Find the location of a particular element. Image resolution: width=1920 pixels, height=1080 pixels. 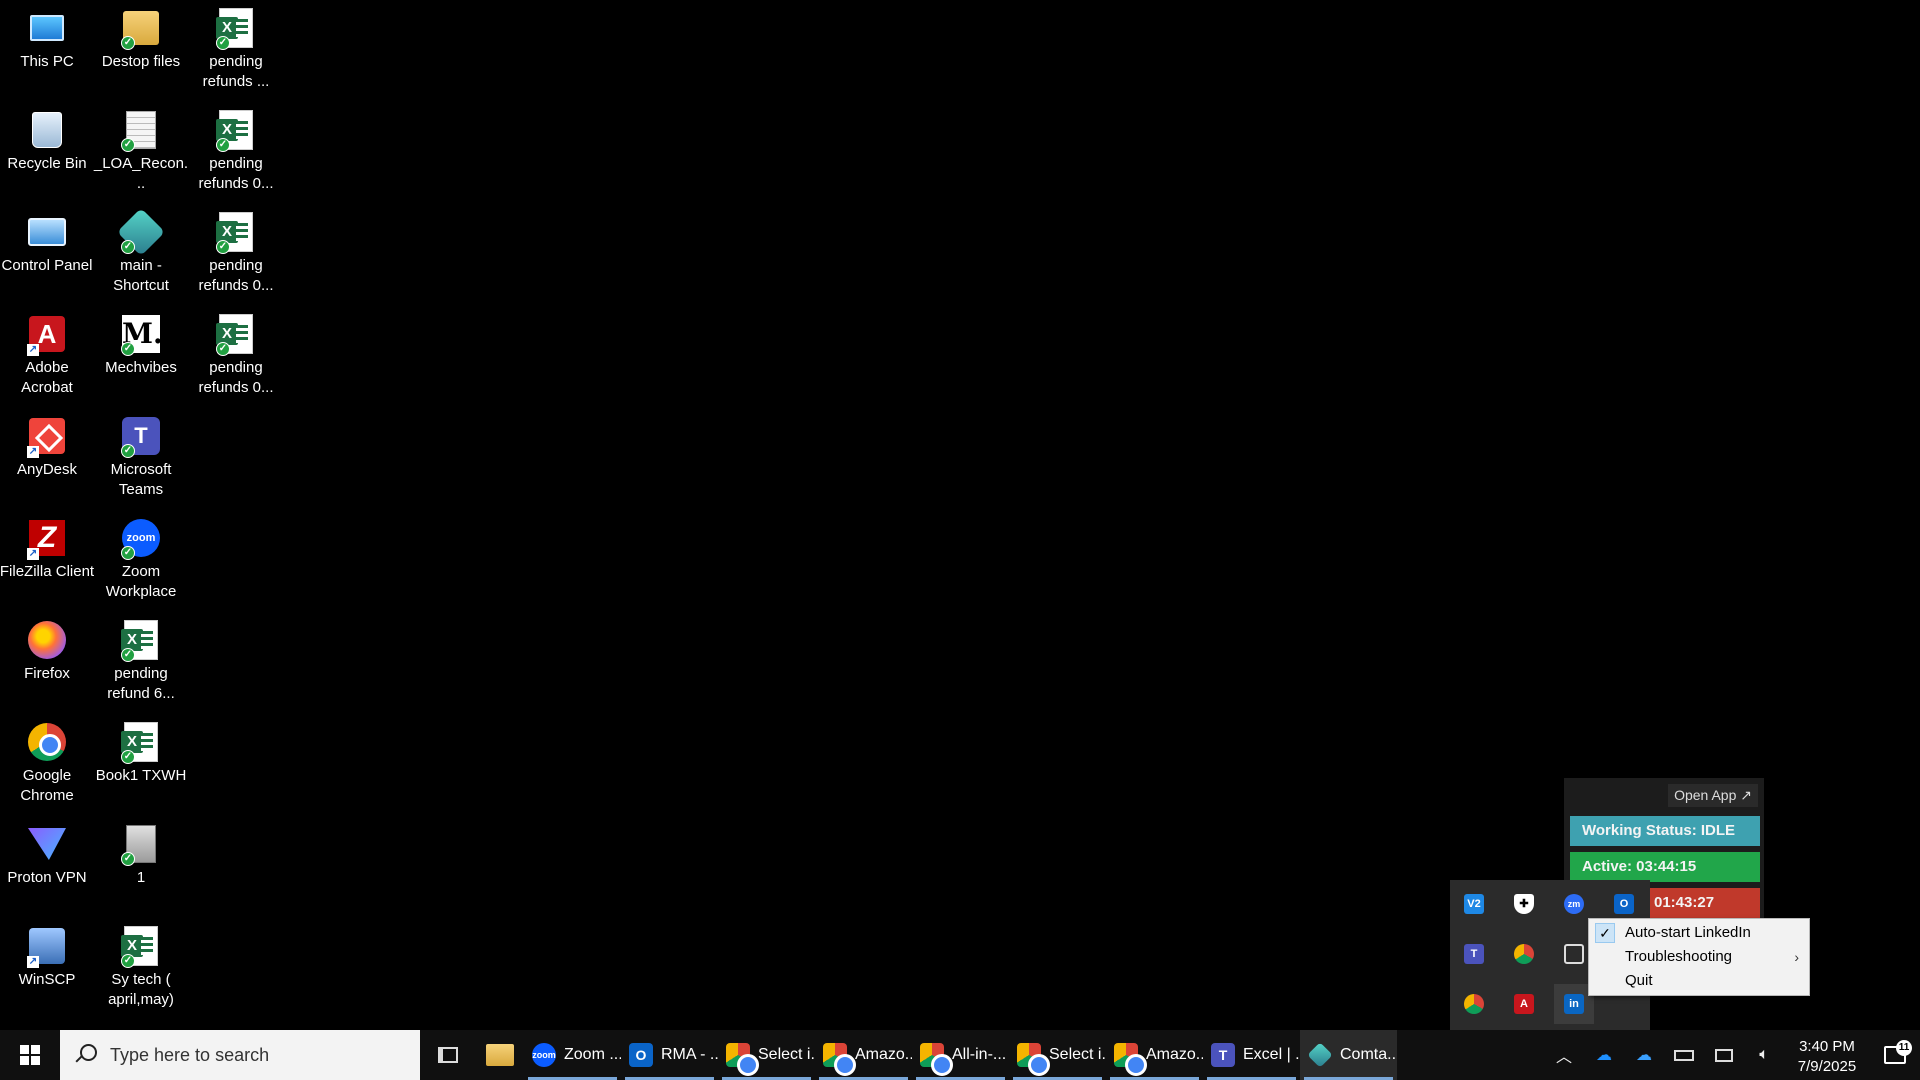

network-button is located at coordinates (1724, 1055).